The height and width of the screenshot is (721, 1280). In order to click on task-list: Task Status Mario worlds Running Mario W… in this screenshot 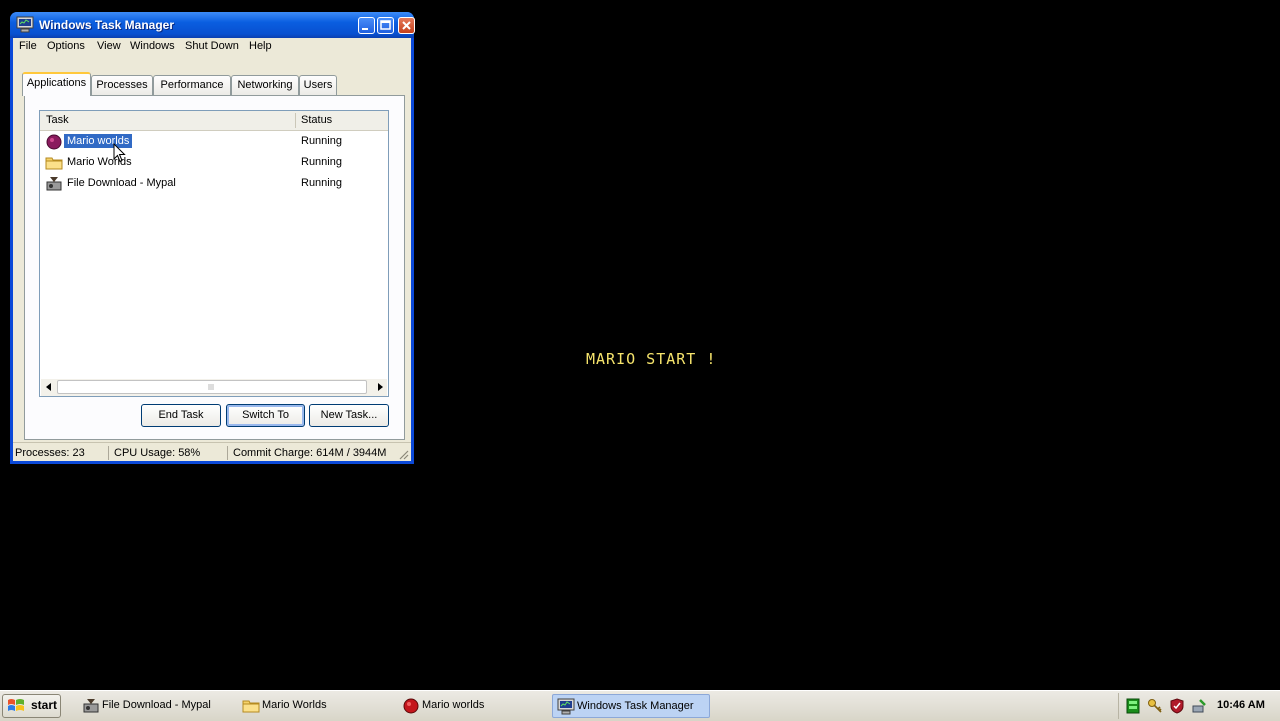, I will do `click(214, 253)`.